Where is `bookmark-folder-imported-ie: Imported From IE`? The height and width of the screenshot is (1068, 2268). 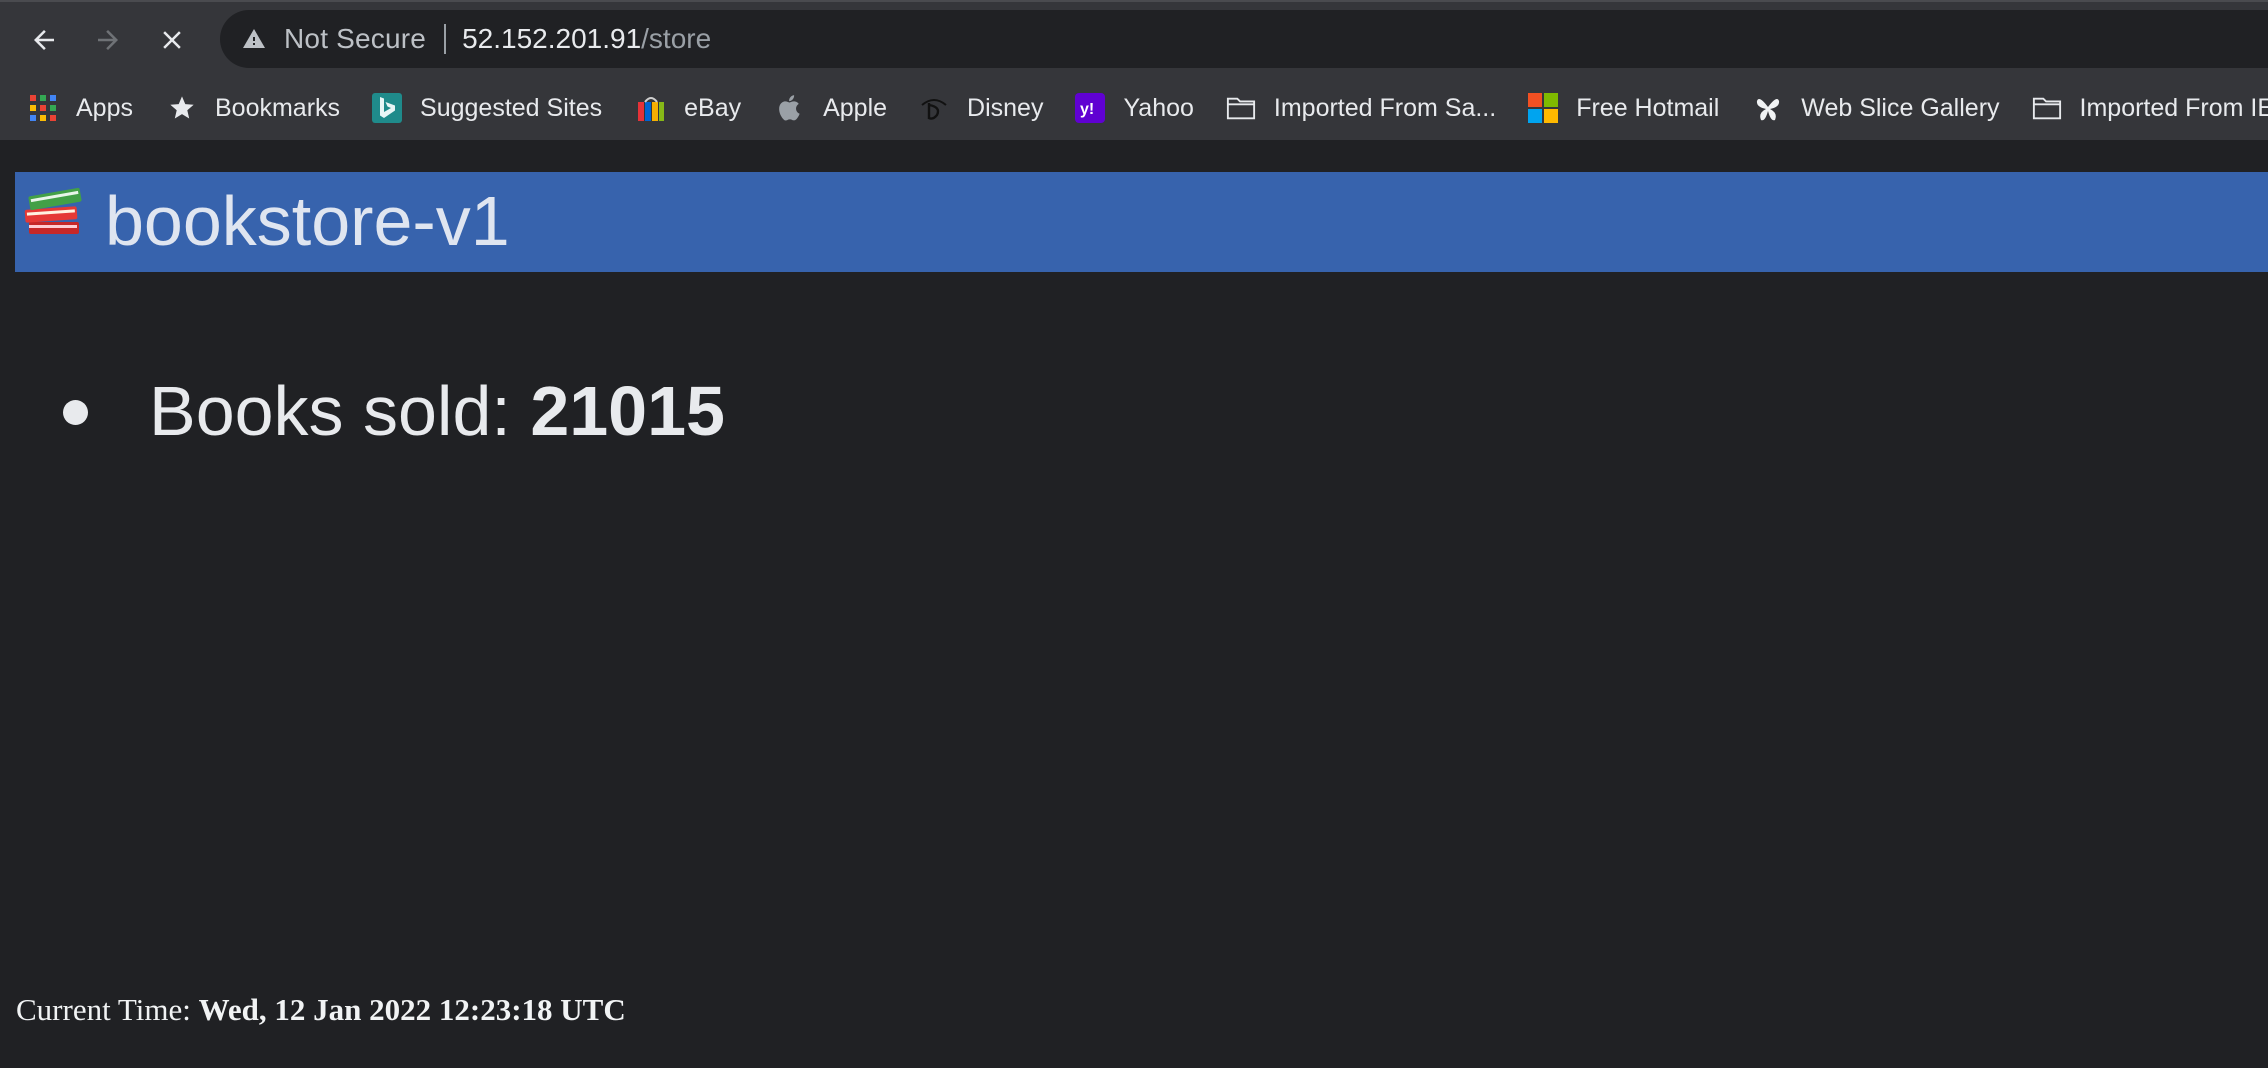 bookmark-folder-imported-ie: Imported From IE is located at coordinates (2150, 108).